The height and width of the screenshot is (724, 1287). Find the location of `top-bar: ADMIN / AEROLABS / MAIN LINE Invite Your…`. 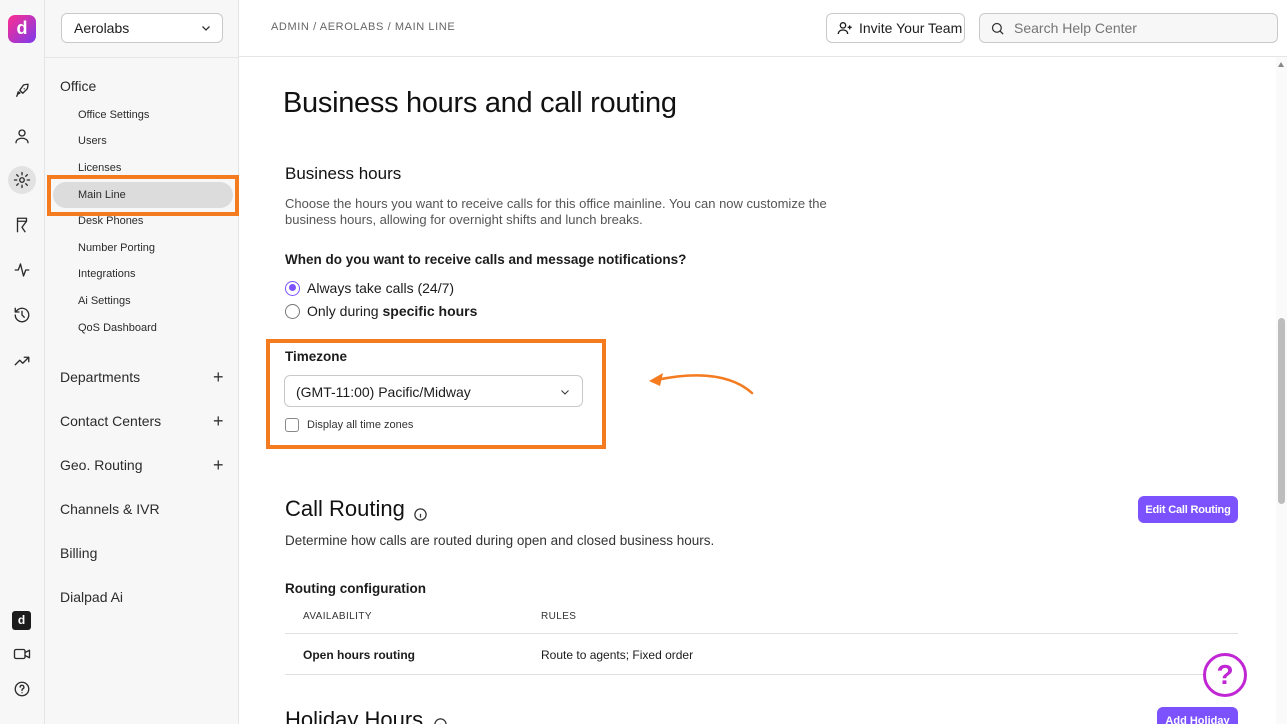

top-bar: ADMIN / AEROLABS / MAIN LINE Invite Your… is located at coordinates (763, 28).